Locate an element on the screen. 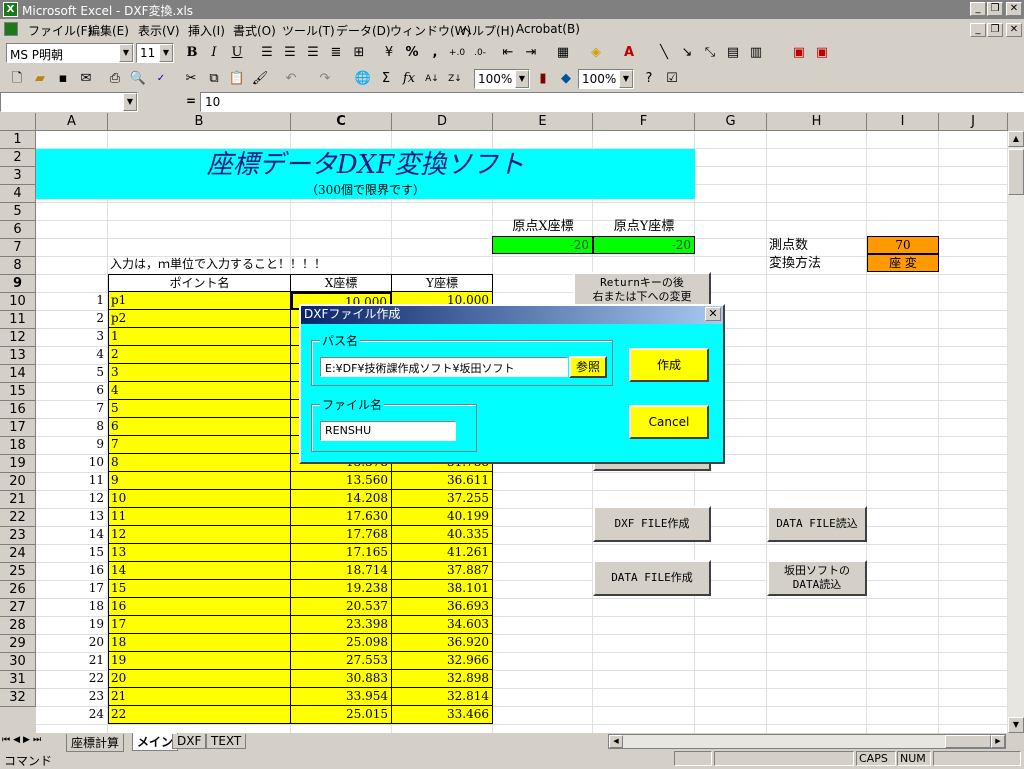 Image resolution: width=1024 pixels, height=769 pixels. y-coord-cell: 32.898 is located at coordinates (442, 679).